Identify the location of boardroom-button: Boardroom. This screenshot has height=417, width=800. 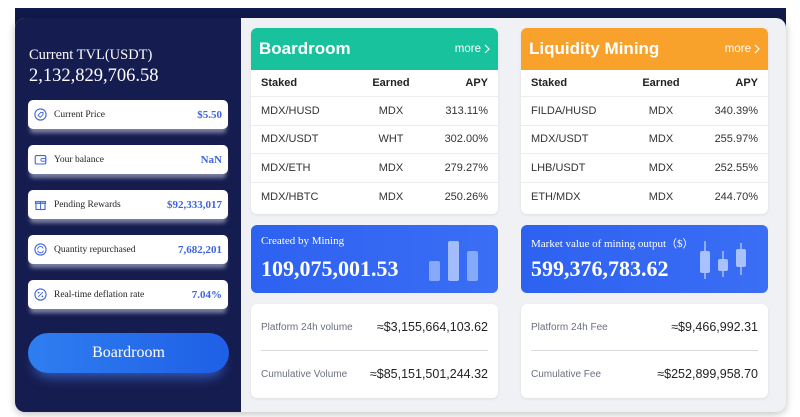
(128, 353).